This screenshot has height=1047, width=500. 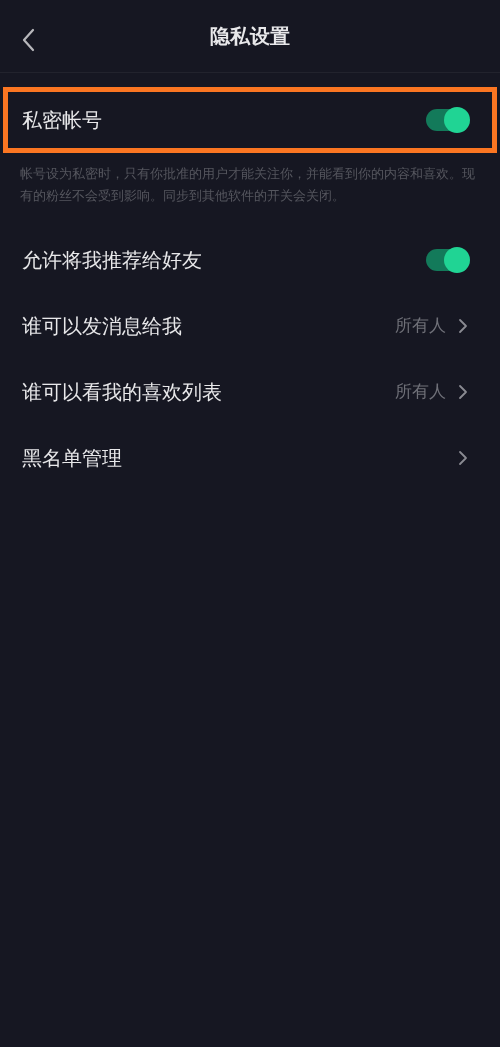 I want to click on page-title: 隐私设置, so click(x=250, y=36).